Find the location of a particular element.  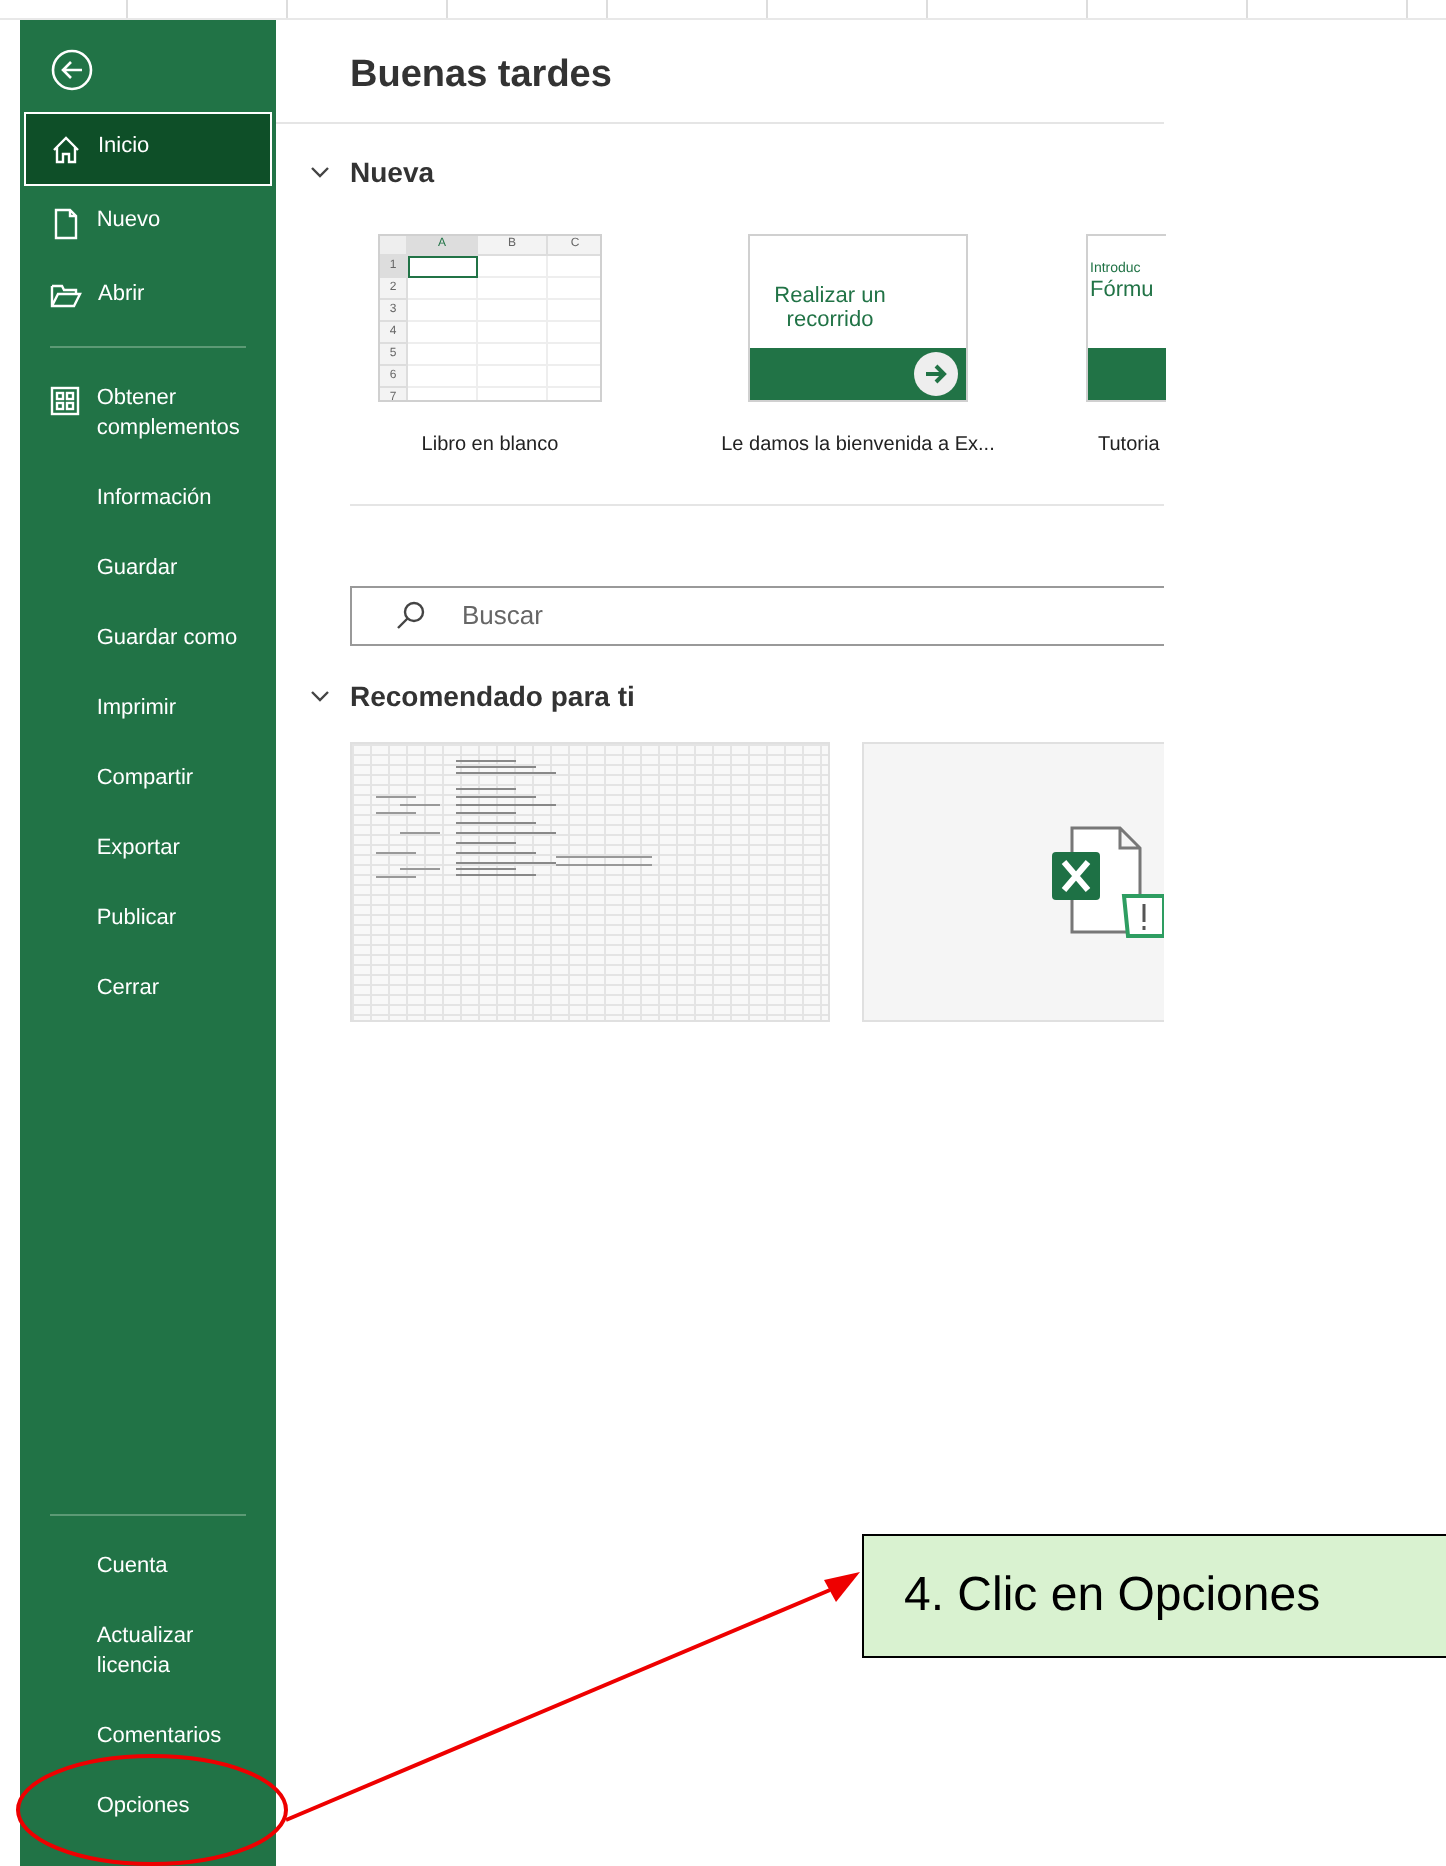

sidebar-item: Cerrar is located at coordinates (148, 989).